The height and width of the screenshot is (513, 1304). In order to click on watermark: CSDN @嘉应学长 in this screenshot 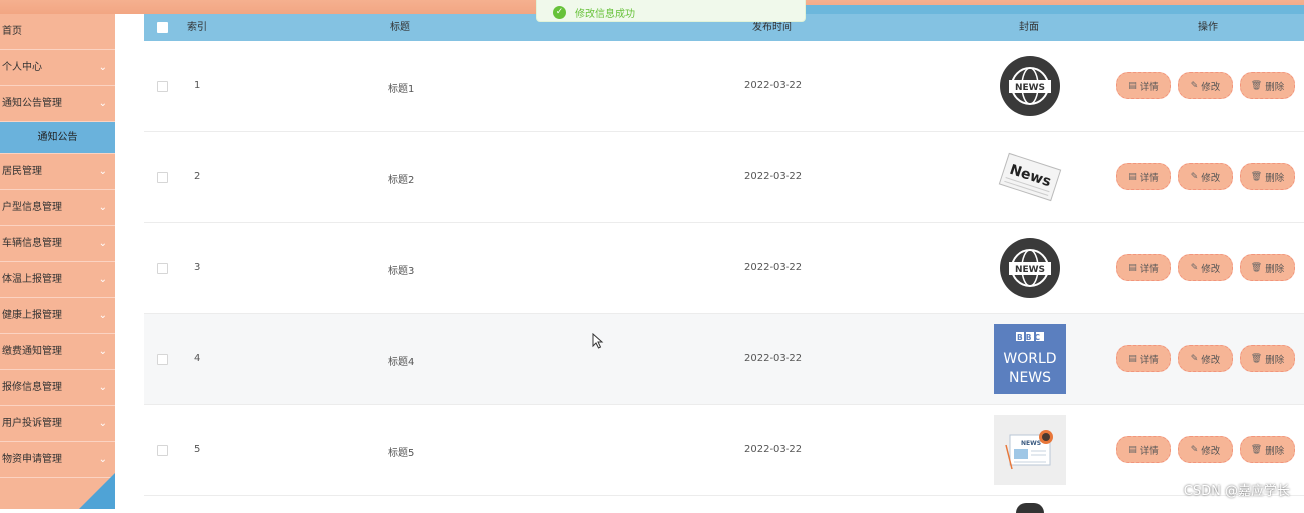, I will do `click(1236, 491)`.